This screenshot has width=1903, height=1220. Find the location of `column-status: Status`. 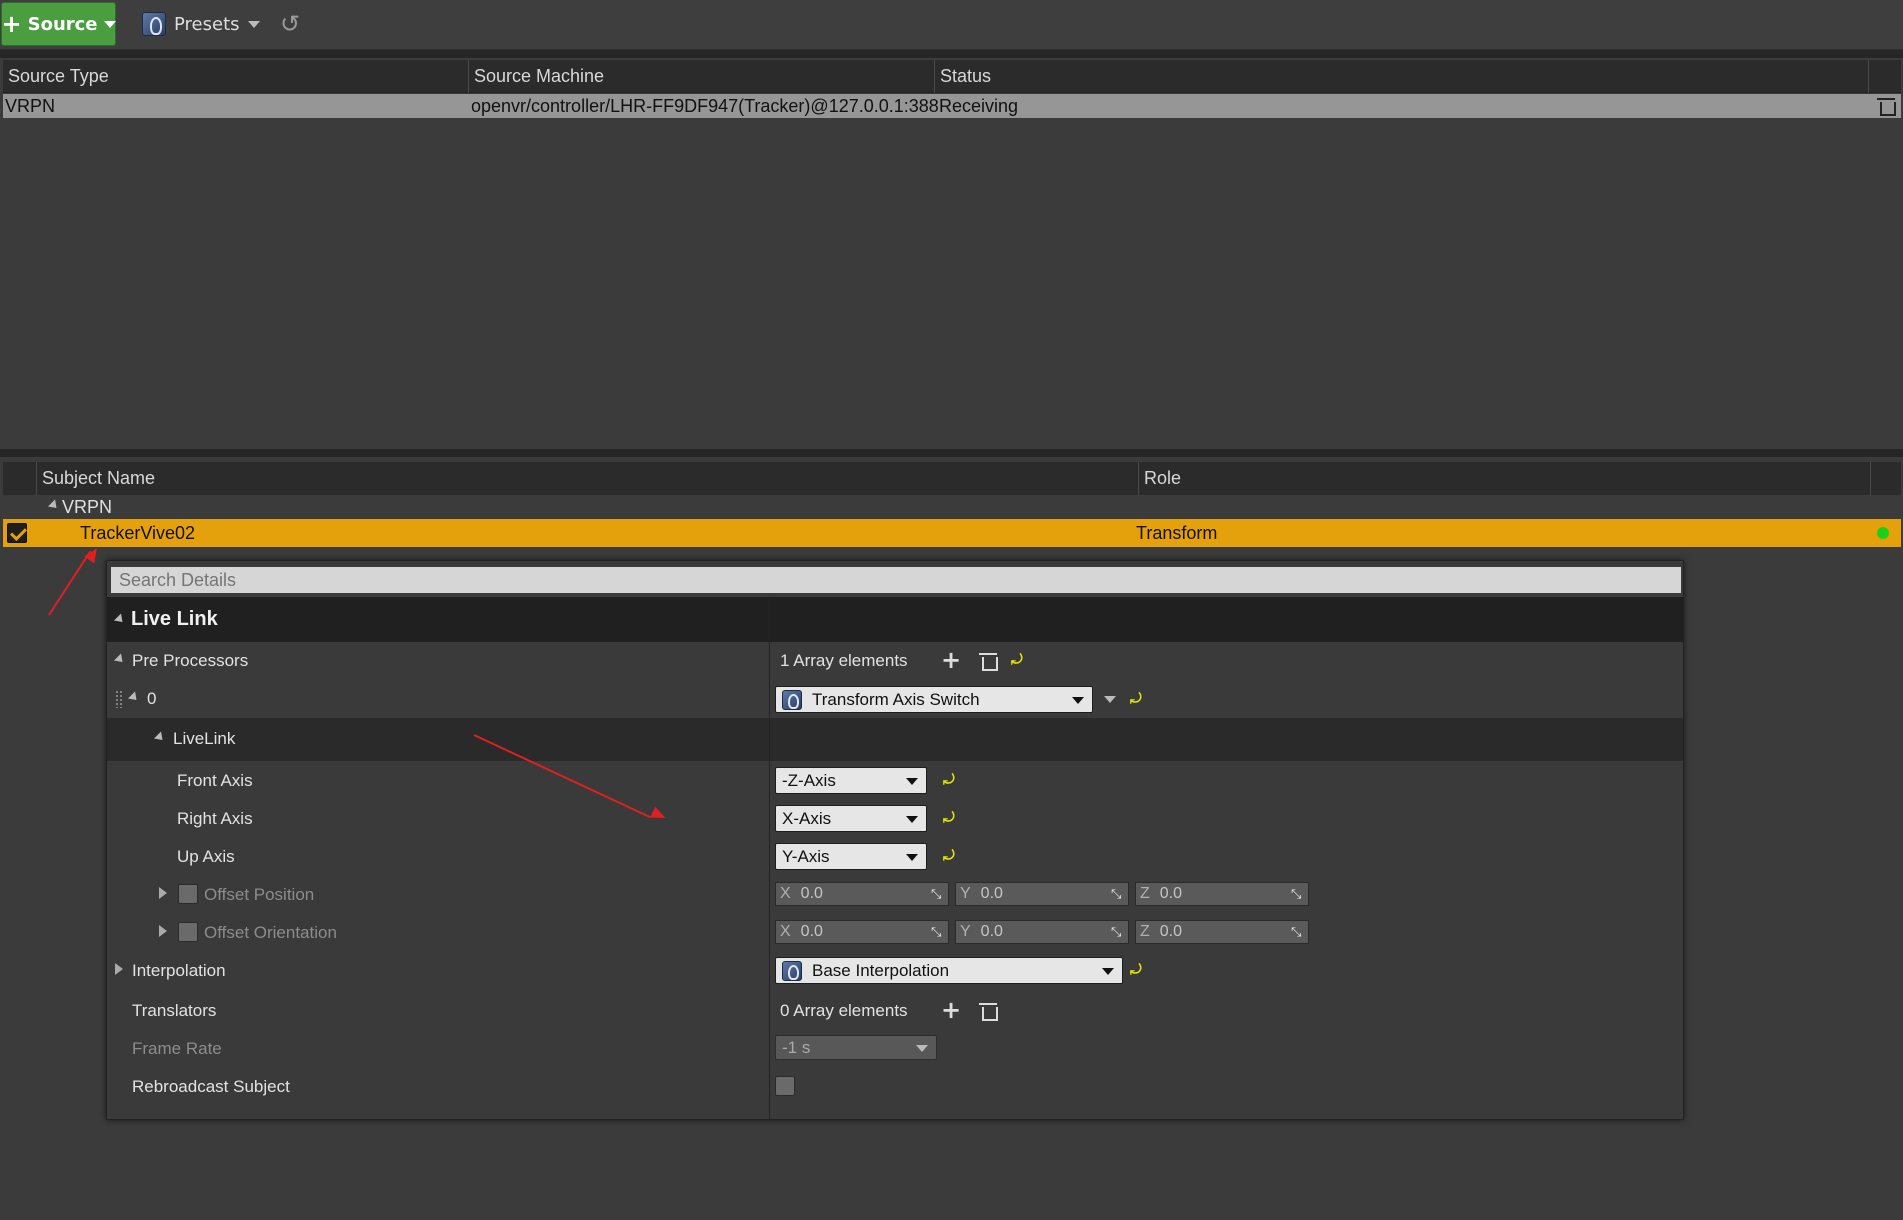

column-status: Status is located at coordinates (1402, 76).